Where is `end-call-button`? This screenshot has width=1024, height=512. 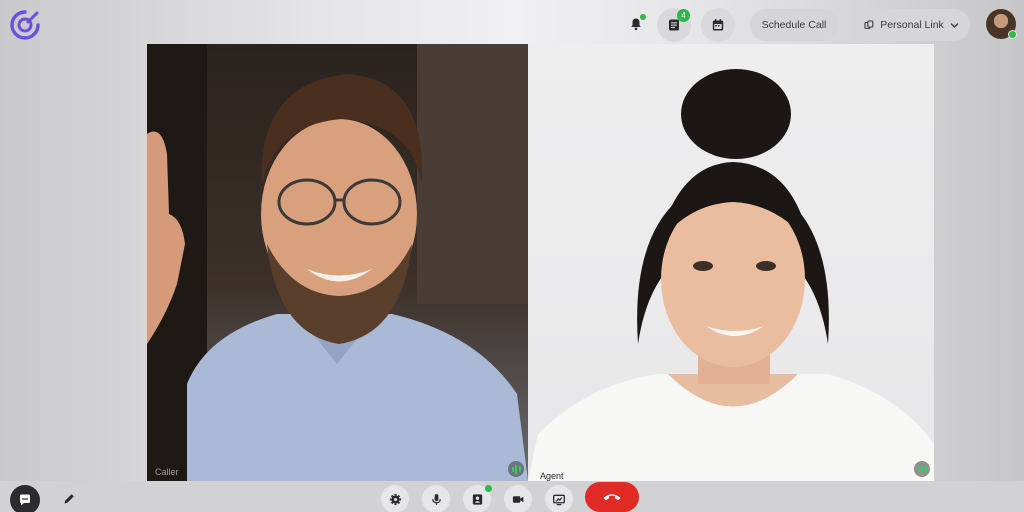 end-call-button is located at coordinates (612, 497).